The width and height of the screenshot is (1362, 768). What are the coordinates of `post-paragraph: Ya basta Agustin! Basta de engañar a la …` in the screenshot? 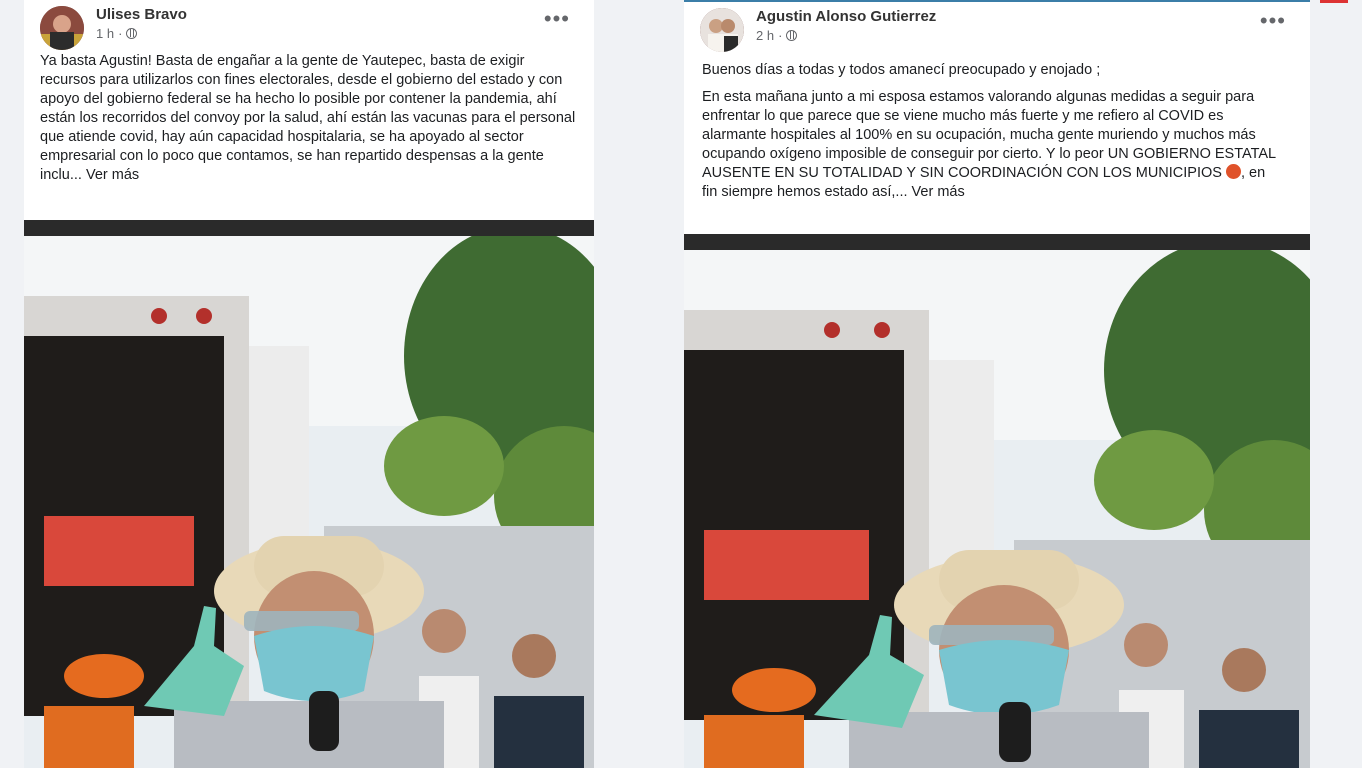 It's located at (308, 118).